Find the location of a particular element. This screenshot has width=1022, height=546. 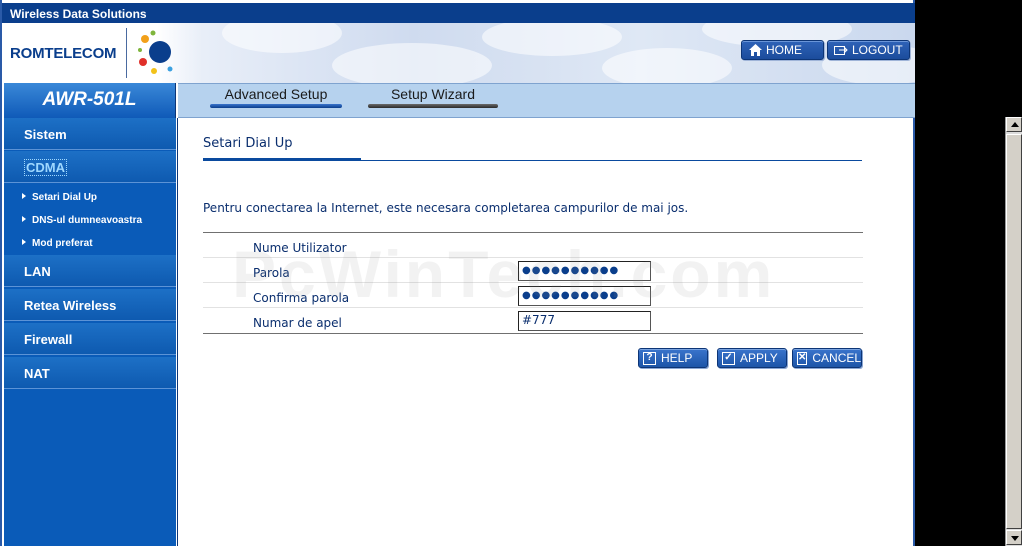

logout-button: LOGOUT is located at coordinates (868, 50).